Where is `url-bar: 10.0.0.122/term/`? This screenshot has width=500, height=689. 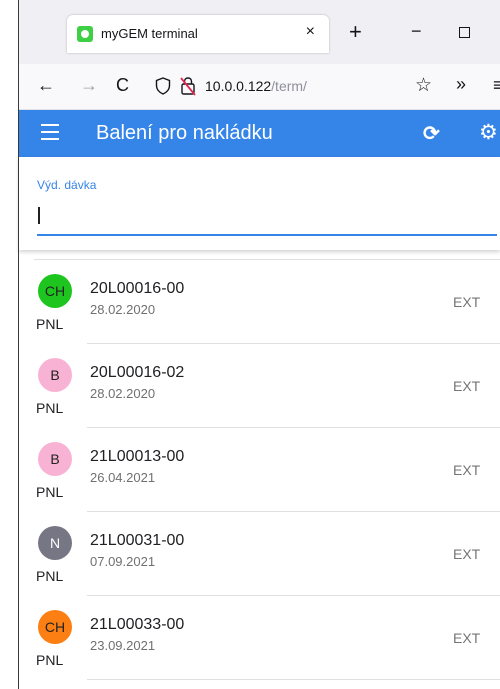 url-bar: 10.0.0.122/term/ is located at coordinates (256, 86).